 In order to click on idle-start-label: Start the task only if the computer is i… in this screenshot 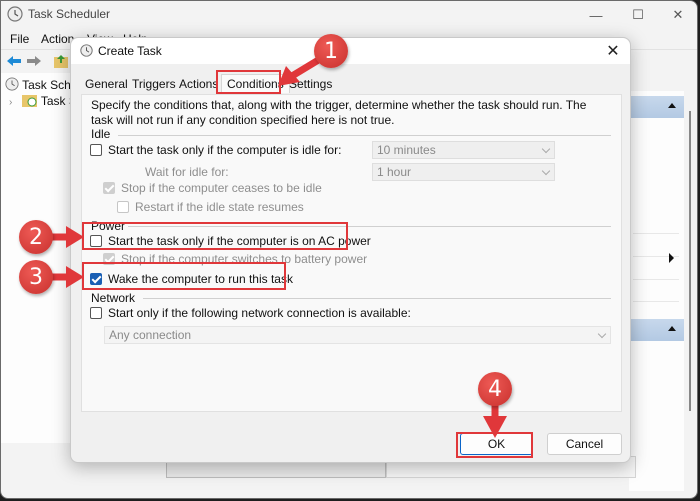, I will do `click(225, 150)`.